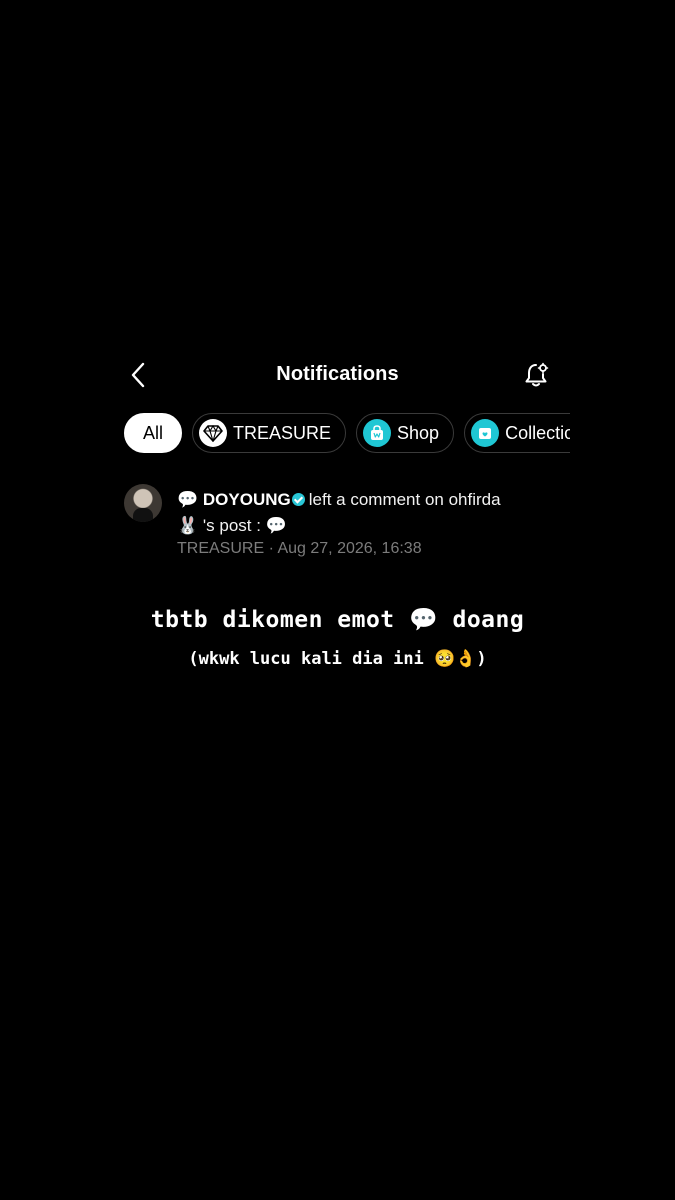  Describe the element at coordinates (298, 499) in the screenshot. I see `verified-badge-icon` at that location.